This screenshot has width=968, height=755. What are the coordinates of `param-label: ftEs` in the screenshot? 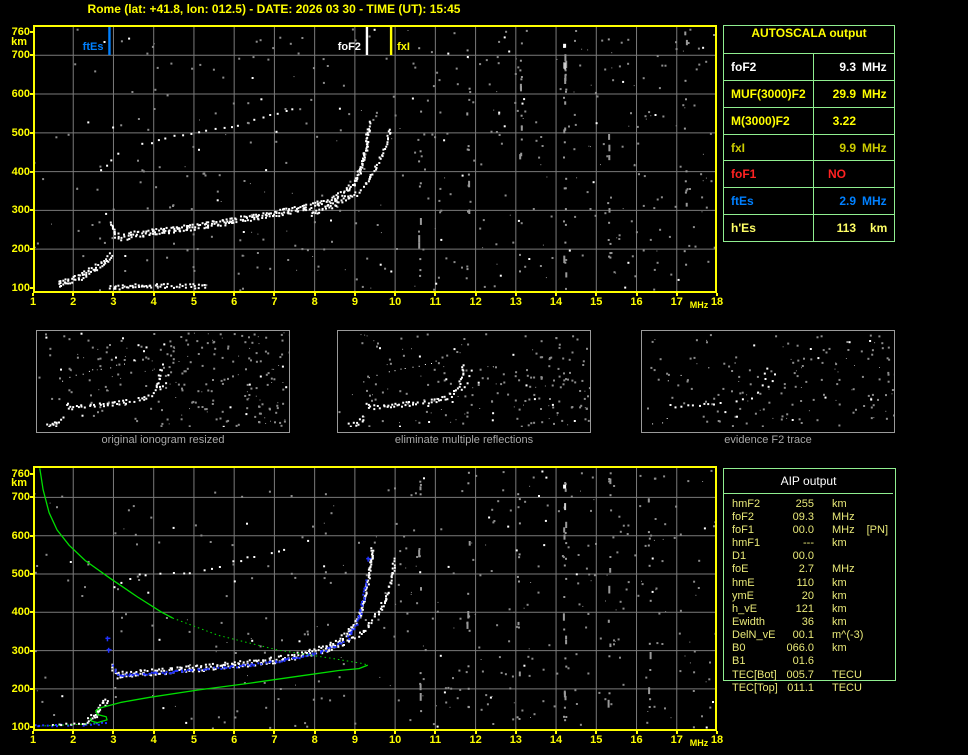 It's located at (769, 201).